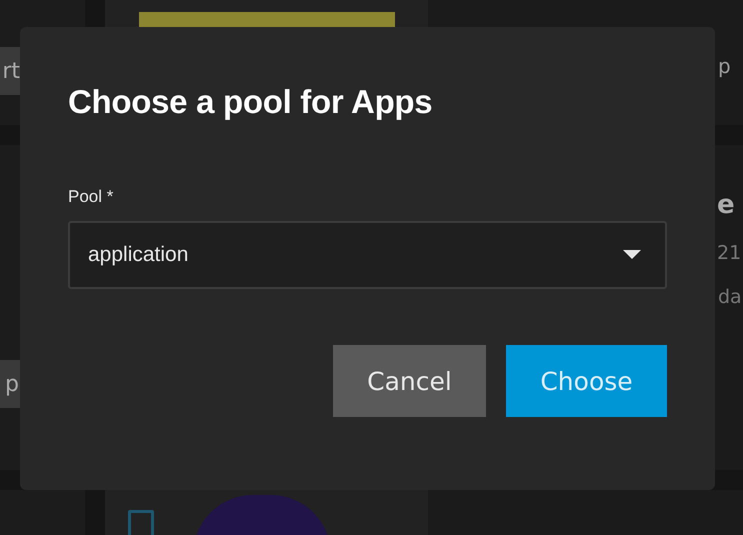  What do you see at coordinates (729, 253) in the screenshot?
I see `background-text: 21` at bounding box center [729, 253].